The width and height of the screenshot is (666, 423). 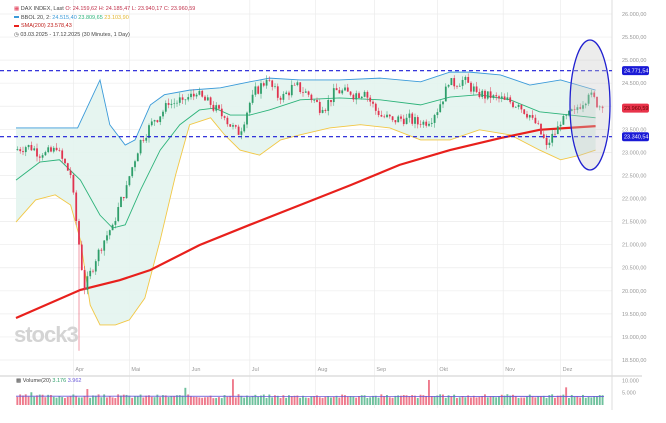 I want to click on level-price-label: 23.340,54, so click(x=636, y=138).